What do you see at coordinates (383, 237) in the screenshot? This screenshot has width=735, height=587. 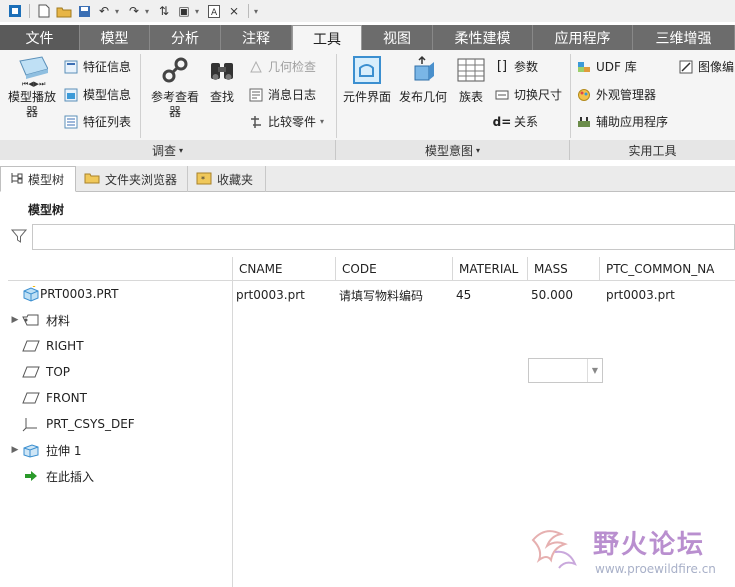 I see `filter-input` at bounding box center [383, 237].